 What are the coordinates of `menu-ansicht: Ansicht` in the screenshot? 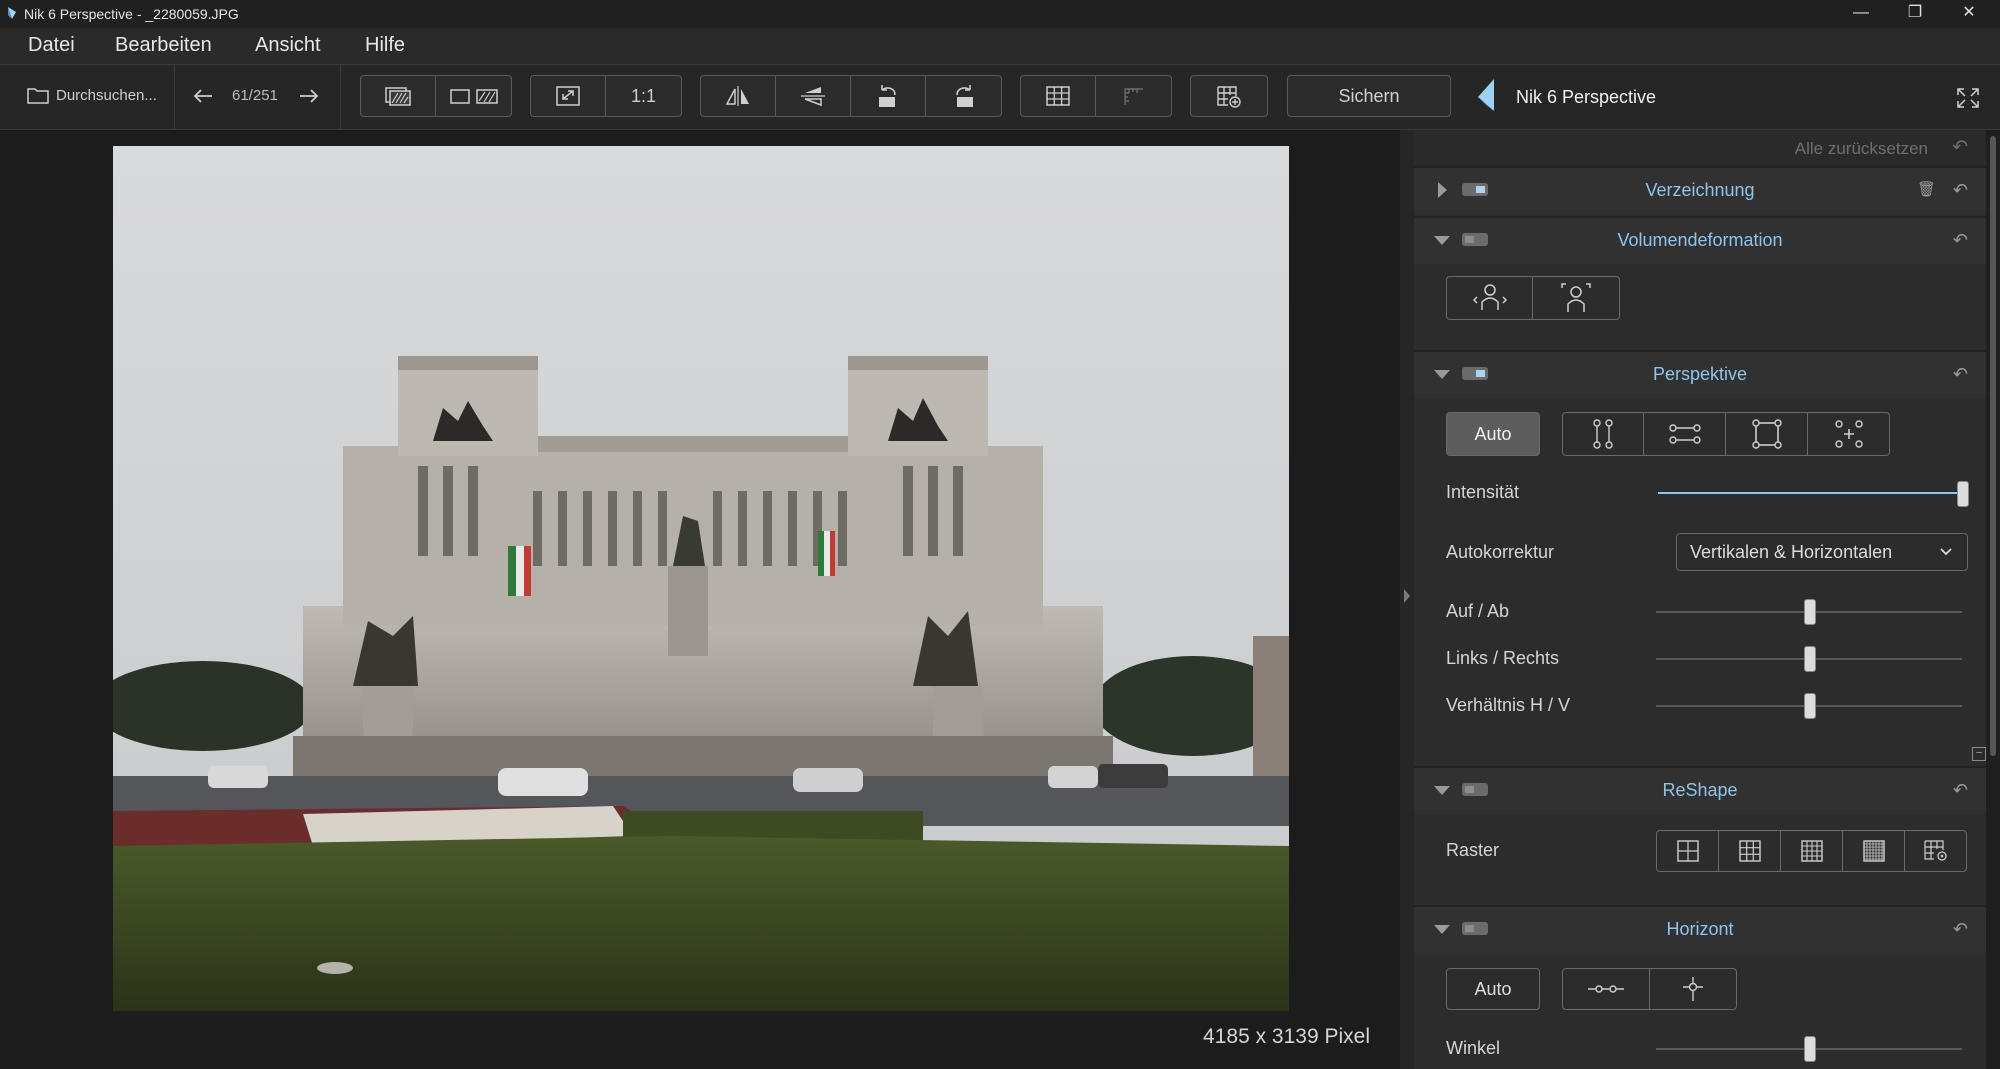 It's located at (288, 45).